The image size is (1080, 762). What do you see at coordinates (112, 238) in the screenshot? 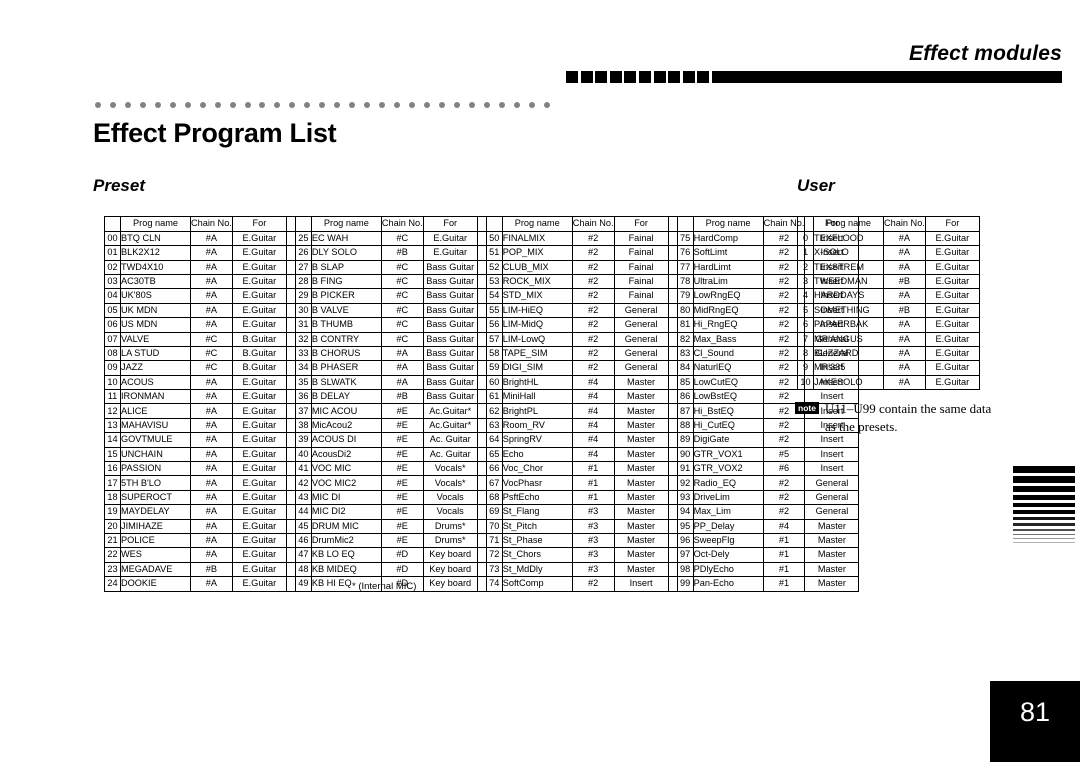
I see `cell-program-index: 00` at bounding box center [112, 238].